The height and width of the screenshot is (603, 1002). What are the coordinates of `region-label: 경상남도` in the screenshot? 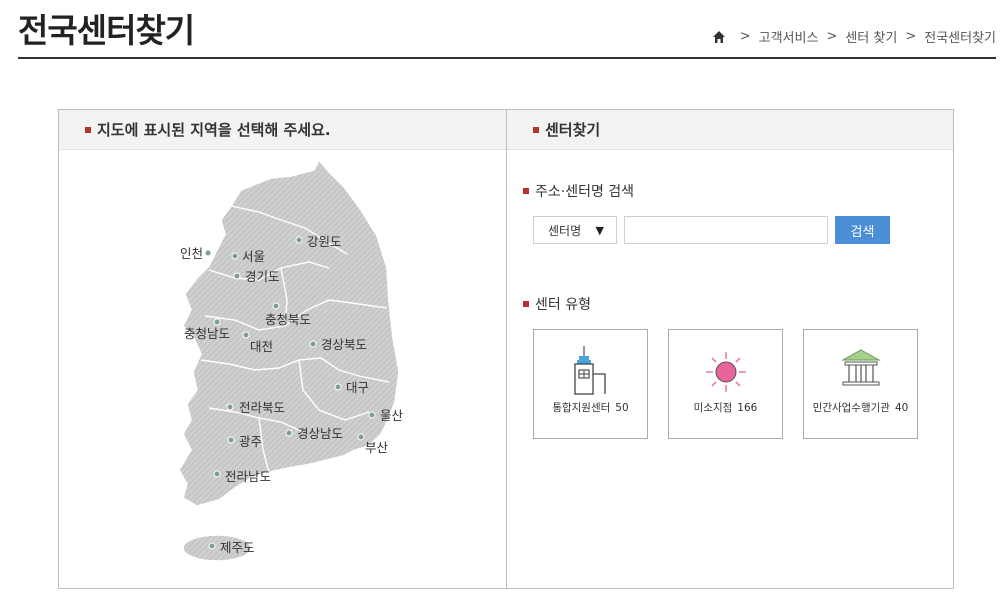 It's located at (320, 433).